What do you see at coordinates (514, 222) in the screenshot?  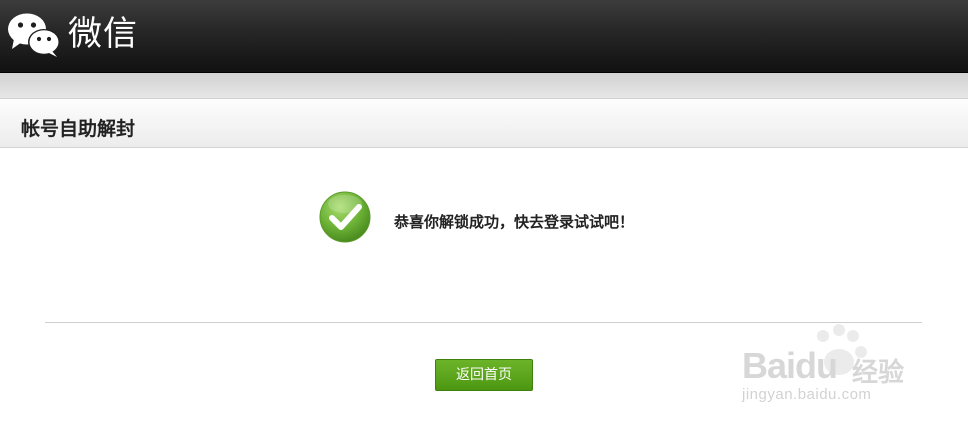 I see `success-message: 恭喜你解锁成功，快去登录试试吧！` at bounding box center [514, 222].